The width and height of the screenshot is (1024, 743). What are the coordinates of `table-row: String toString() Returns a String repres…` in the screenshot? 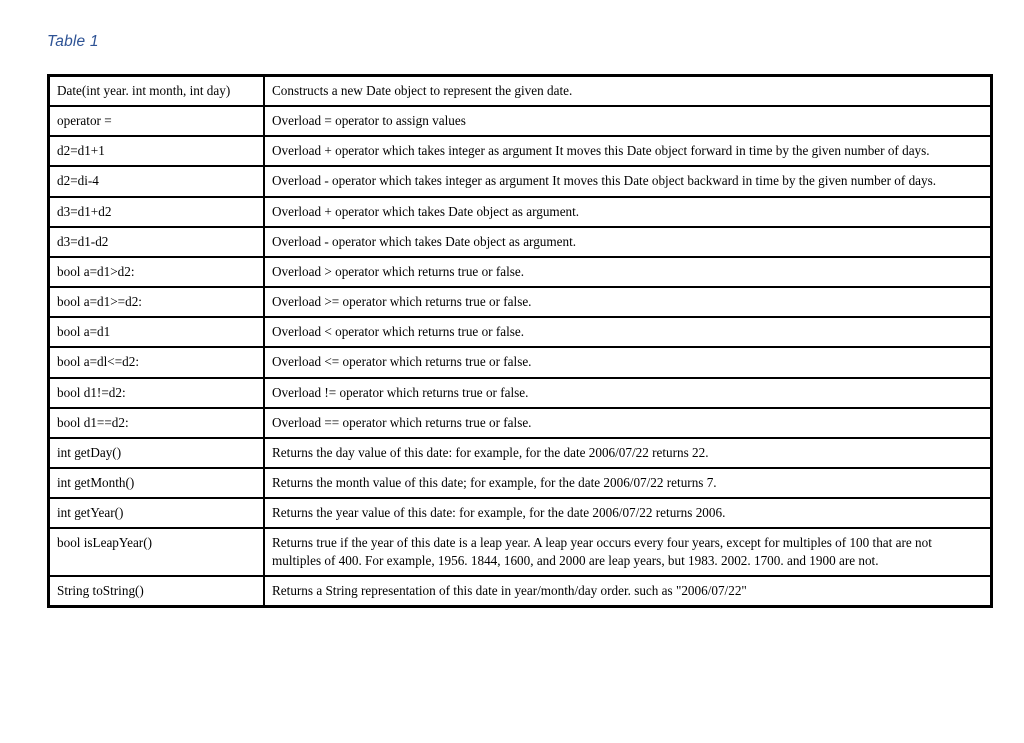 It's located at (520, 591).